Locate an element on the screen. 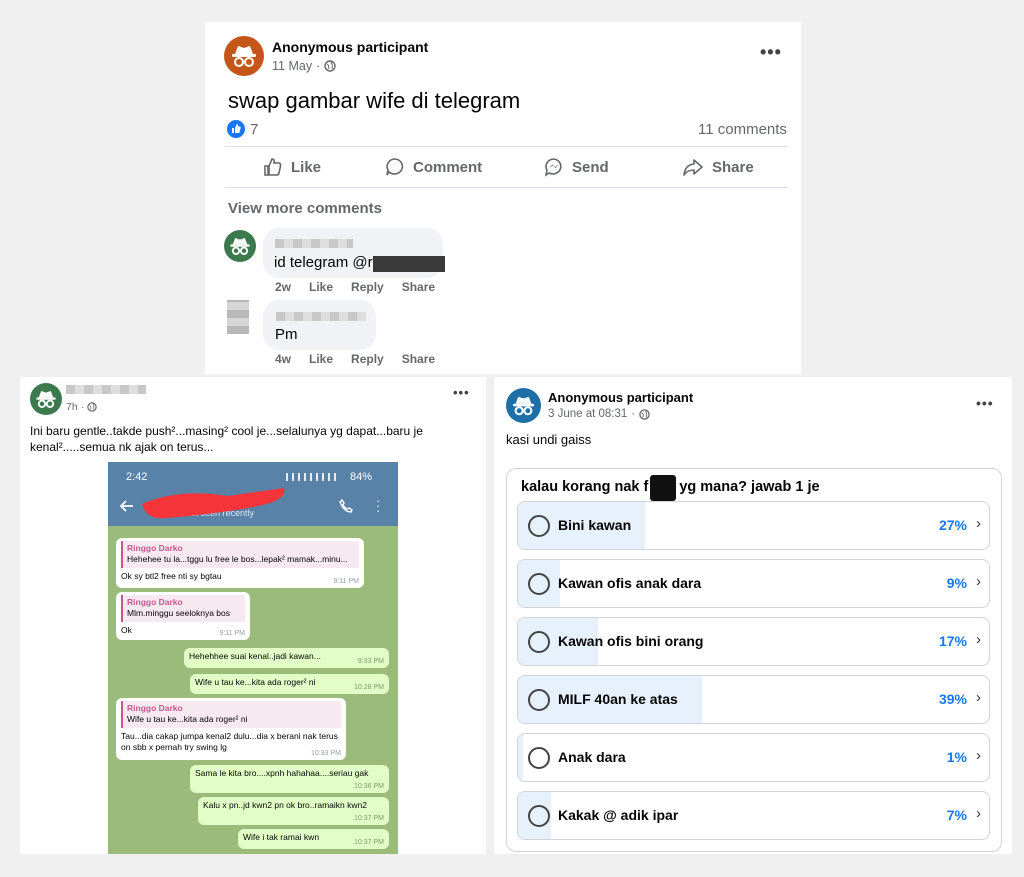 The image size is (1024, 877). poll-option-label: Kawan ofis bini orang is located at coordinates (631, 641).